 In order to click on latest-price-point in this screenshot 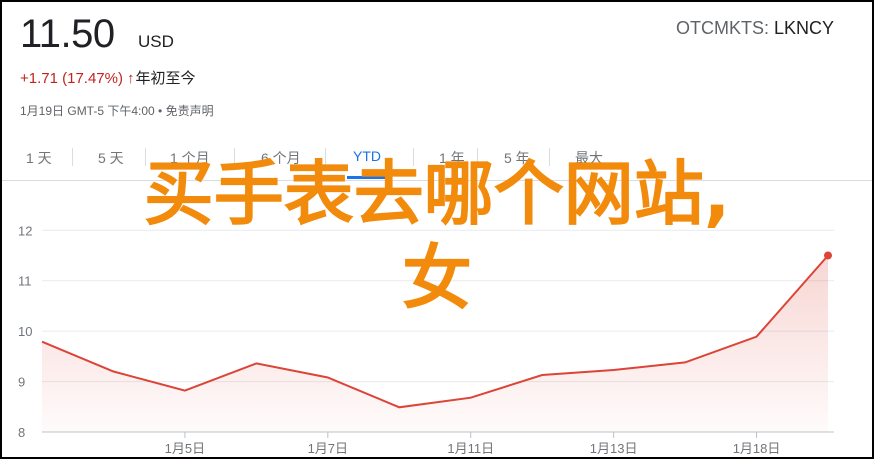, I will do `click(828, 255)`.